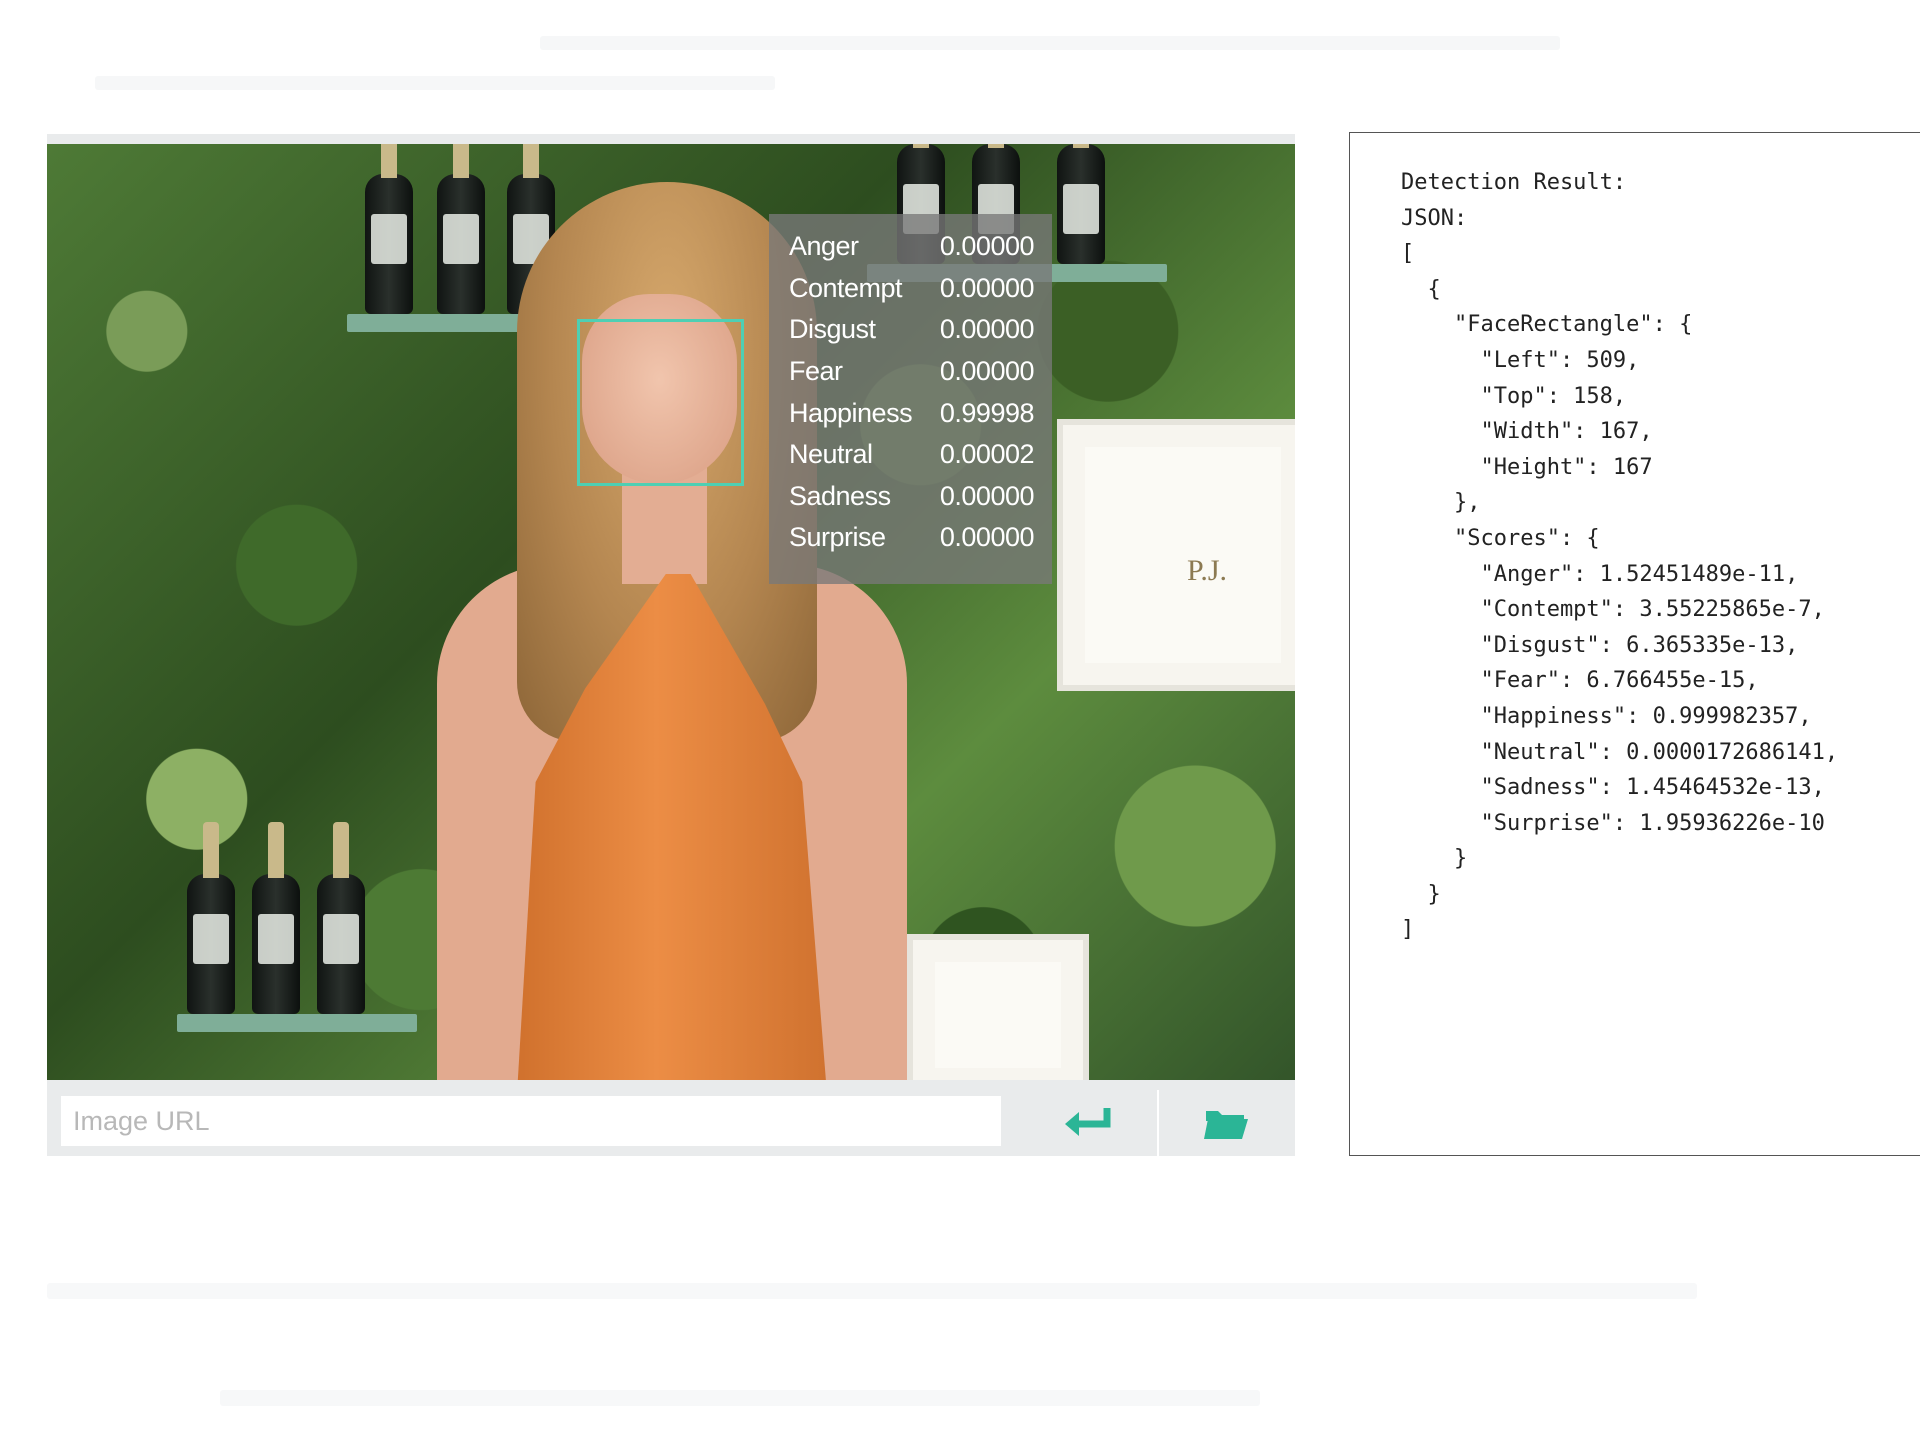 The image size is (1920, 1440). Describe the element at coordinates (824, 246) in the screenshot. I see `emotion-label: Anger` at that location.